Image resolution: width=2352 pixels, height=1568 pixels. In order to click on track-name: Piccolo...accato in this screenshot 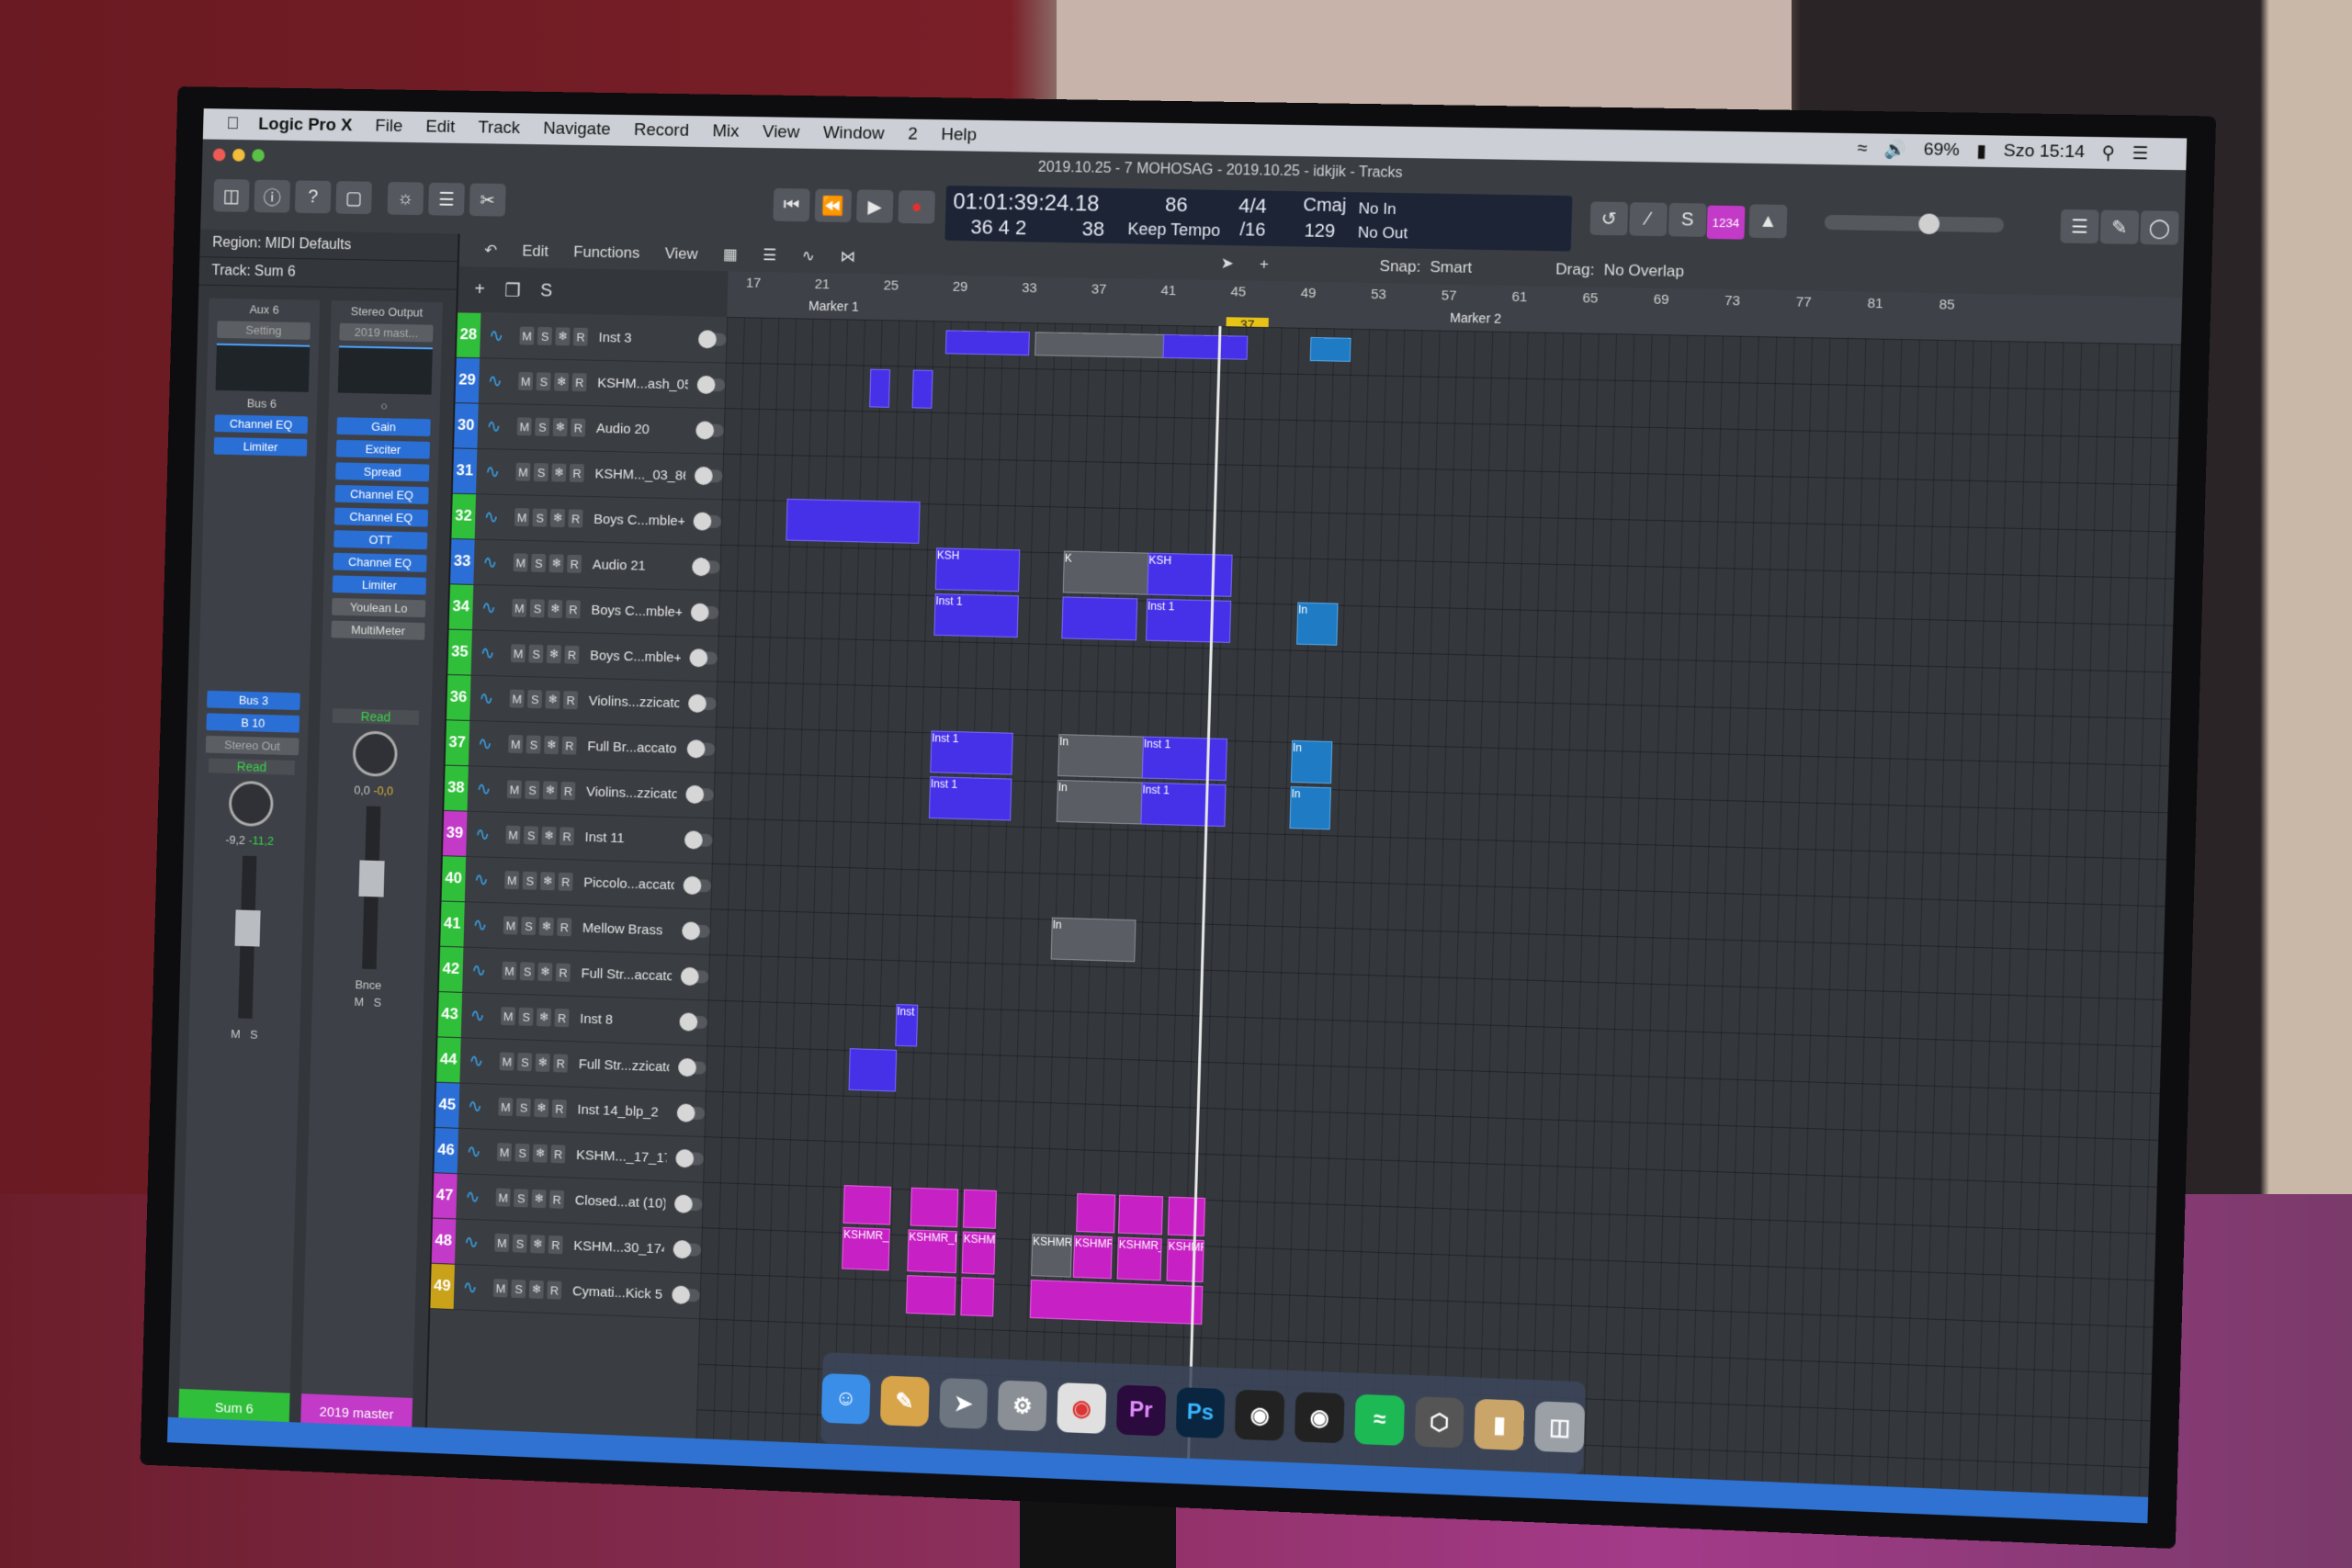, I will do `click(629, 884)`.